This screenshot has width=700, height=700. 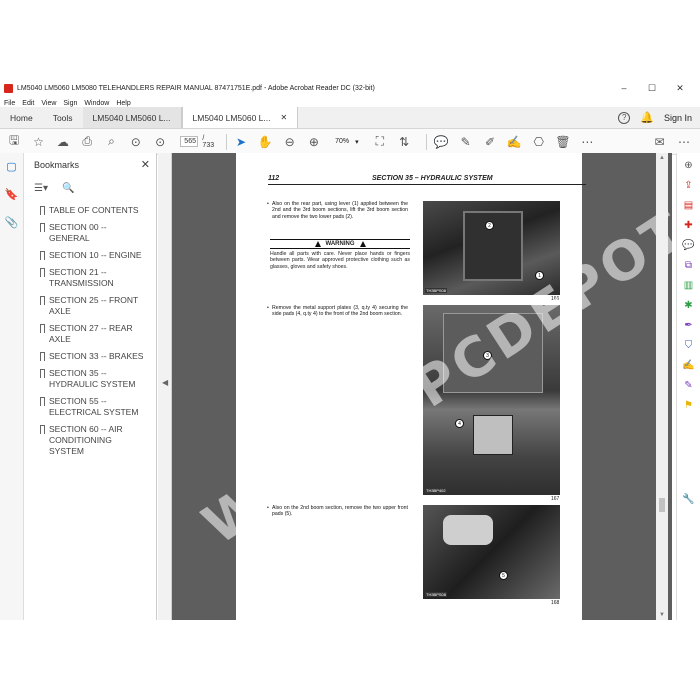 What do you see at coordinates (689, 225) in the screenshot?
I see `edit-pdf-icon: ✚` at bounding box center [689, 225].